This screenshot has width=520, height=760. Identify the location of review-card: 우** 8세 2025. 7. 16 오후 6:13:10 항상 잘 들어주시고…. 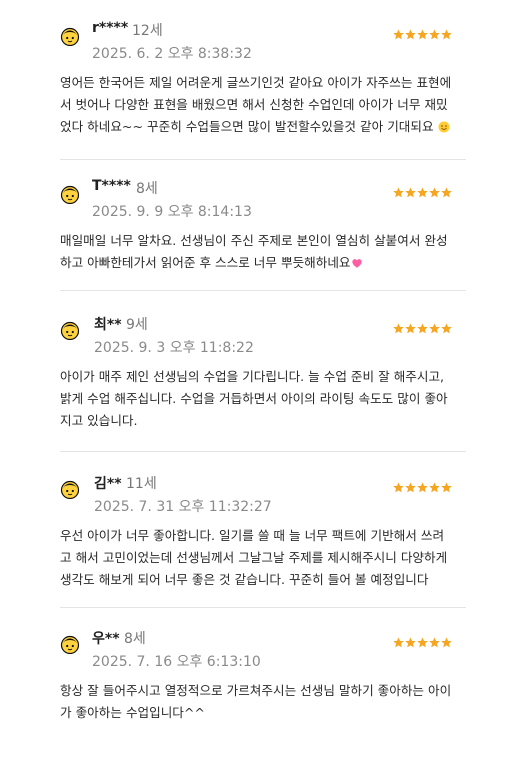
(263, 676).